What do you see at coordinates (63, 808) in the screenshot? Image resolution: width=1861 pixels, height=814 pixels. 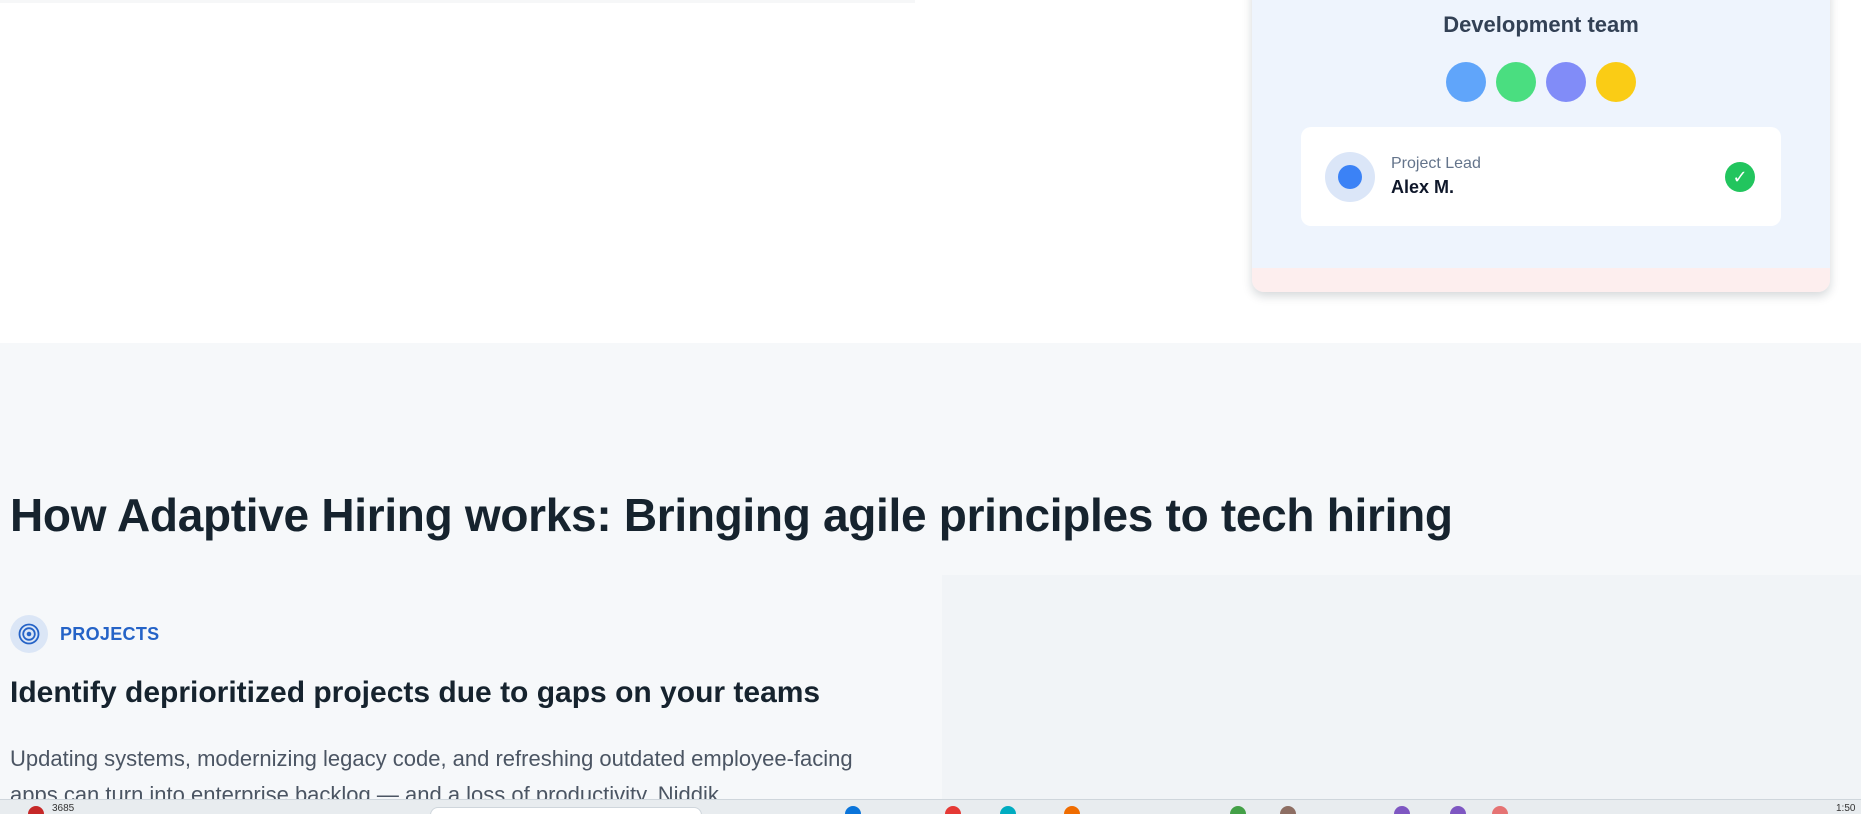 I see `taskbar-status-text: 3685` at bounding box center [63, 808].